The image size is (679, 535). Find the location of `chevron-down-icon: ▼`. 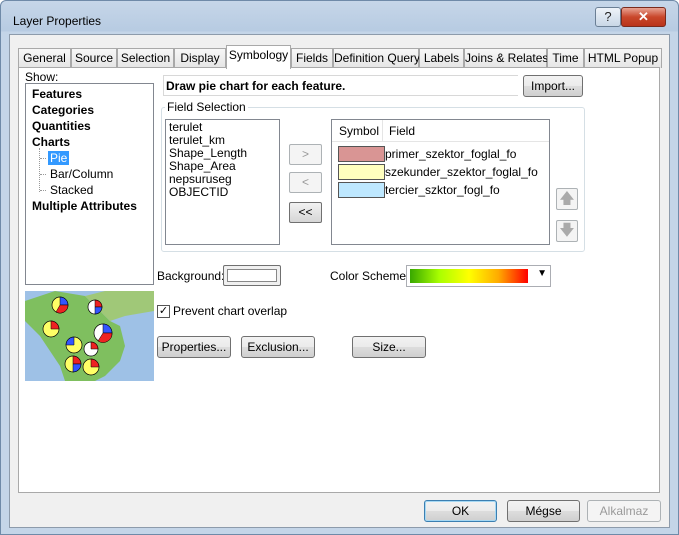

chevron-down-icon: ▼ is located at coordinates (542, 273).